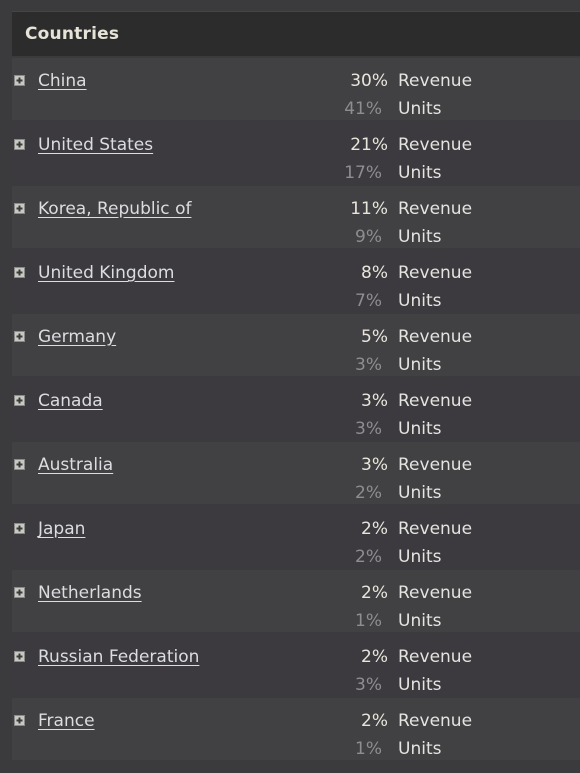  Describe the element at coordinates (296, 473) in the screenshot. I see `country-row-australia: Australia 3% Revenue 2% Units` at that location.